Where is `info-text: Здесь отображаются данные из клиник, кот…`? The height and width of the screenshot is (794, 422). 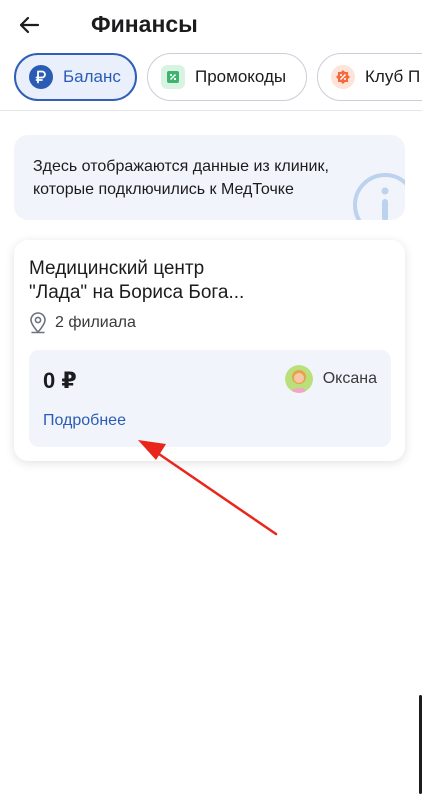
info-text: Здесь отображаются данные из клиник, кот… is located at coordinates (203, 178).